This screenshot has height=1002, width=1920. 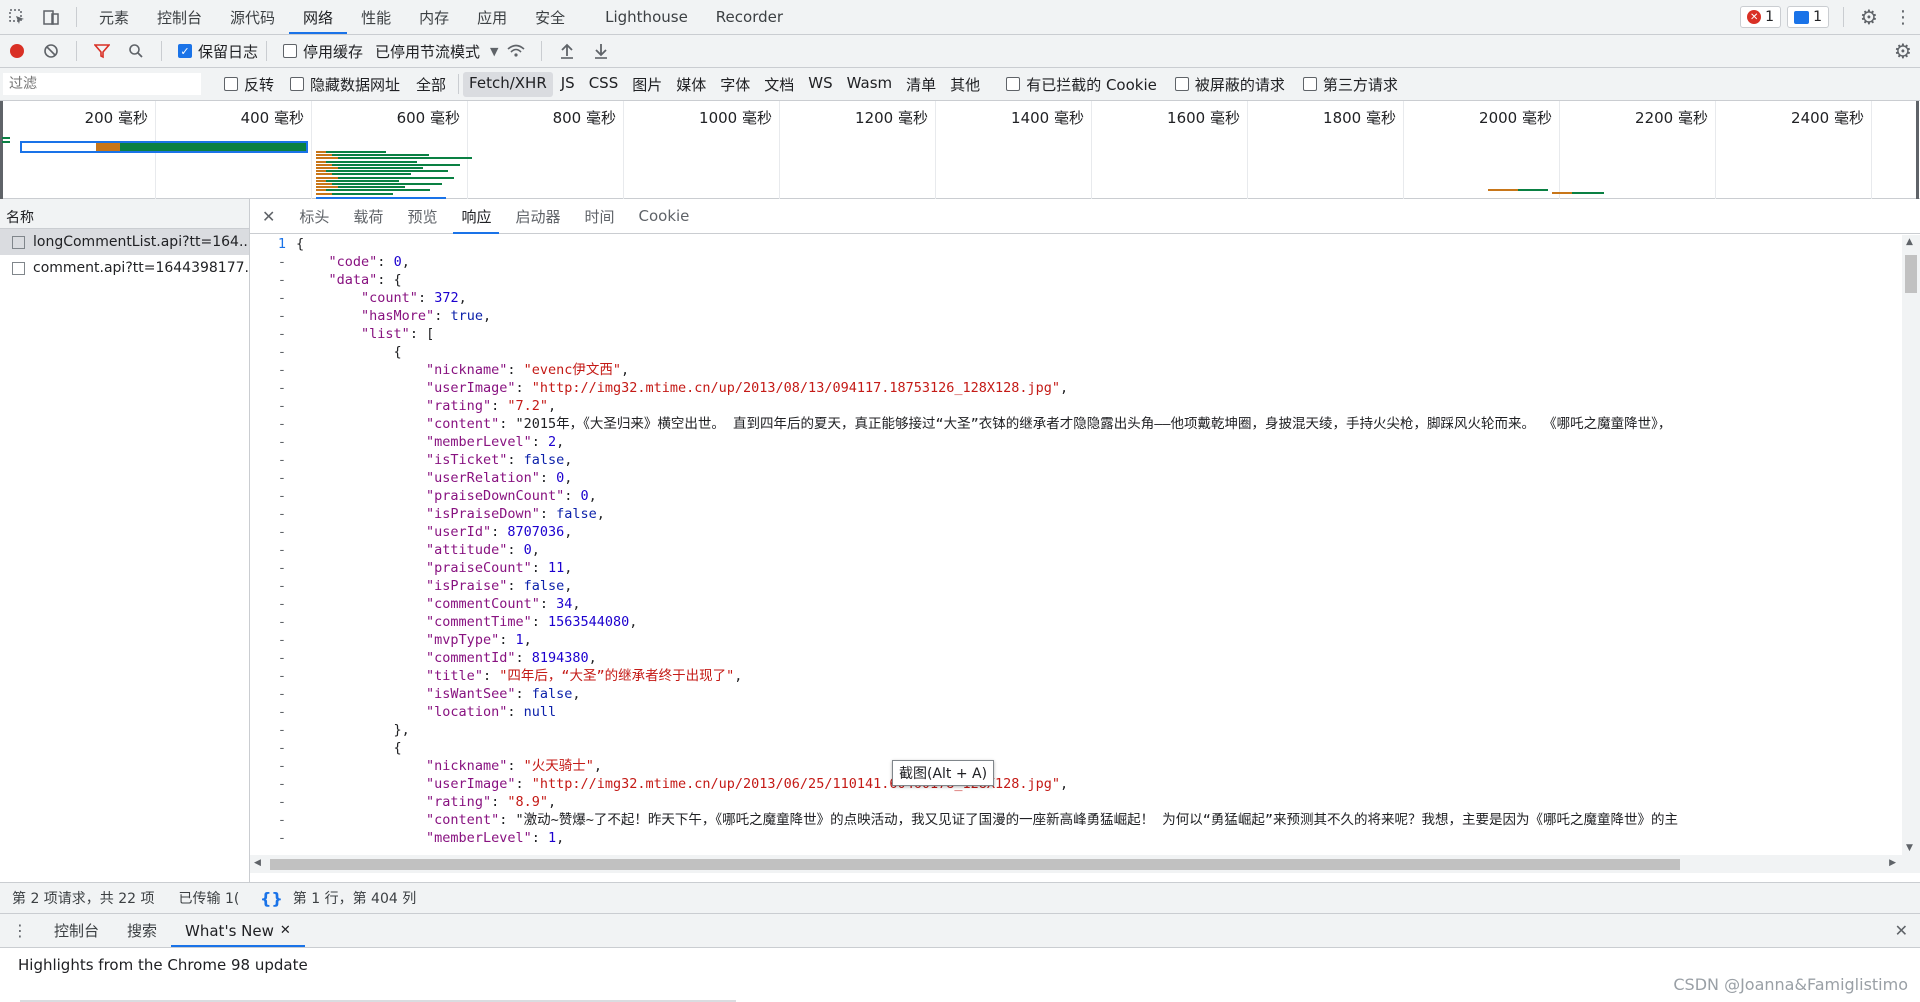 What do you see at coordinates (231, 84) in the screenshot?
I see `invert-checkbox` at bounding box center [231, 84].